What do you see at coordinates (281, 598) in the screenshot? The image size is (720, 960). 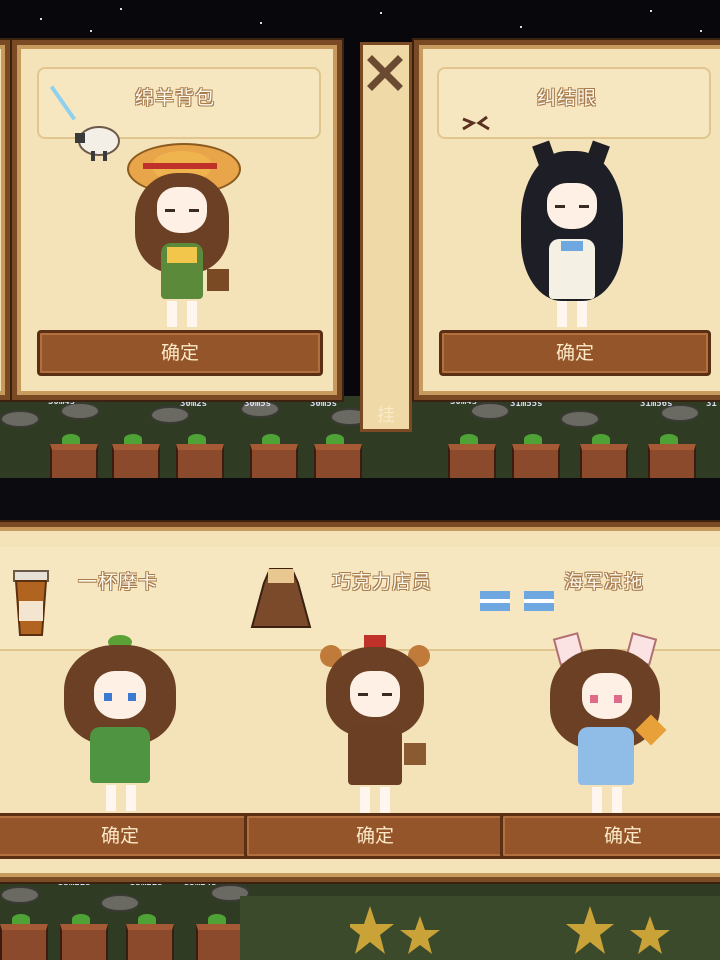 I see `chocolate-dress-icon` at bounding box center [281, 598].